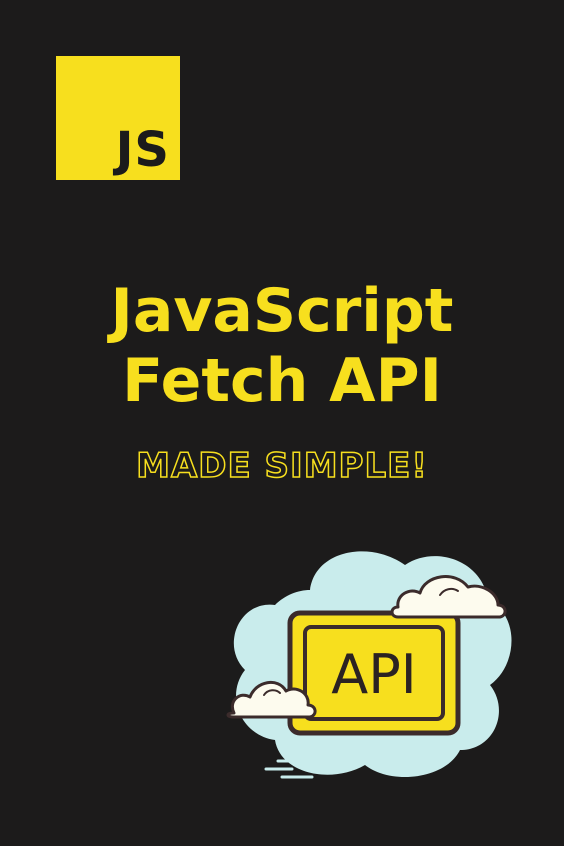  Describe the element at coordinates (282, 311) in the screenshot. I see `title-line-1: JavaScript` at that location.